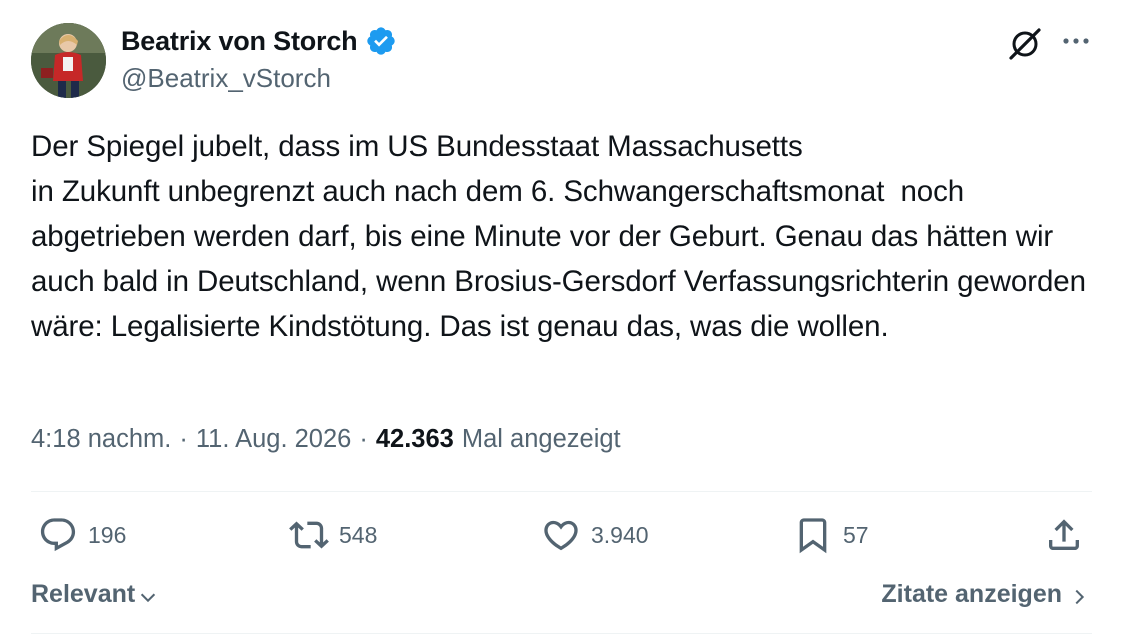 The height and width of the screenshot is (635, 1123). Describe the element at coordinates (239, 41) in the screenshot. I see `author-name: Beatrix von Storch` at that location.